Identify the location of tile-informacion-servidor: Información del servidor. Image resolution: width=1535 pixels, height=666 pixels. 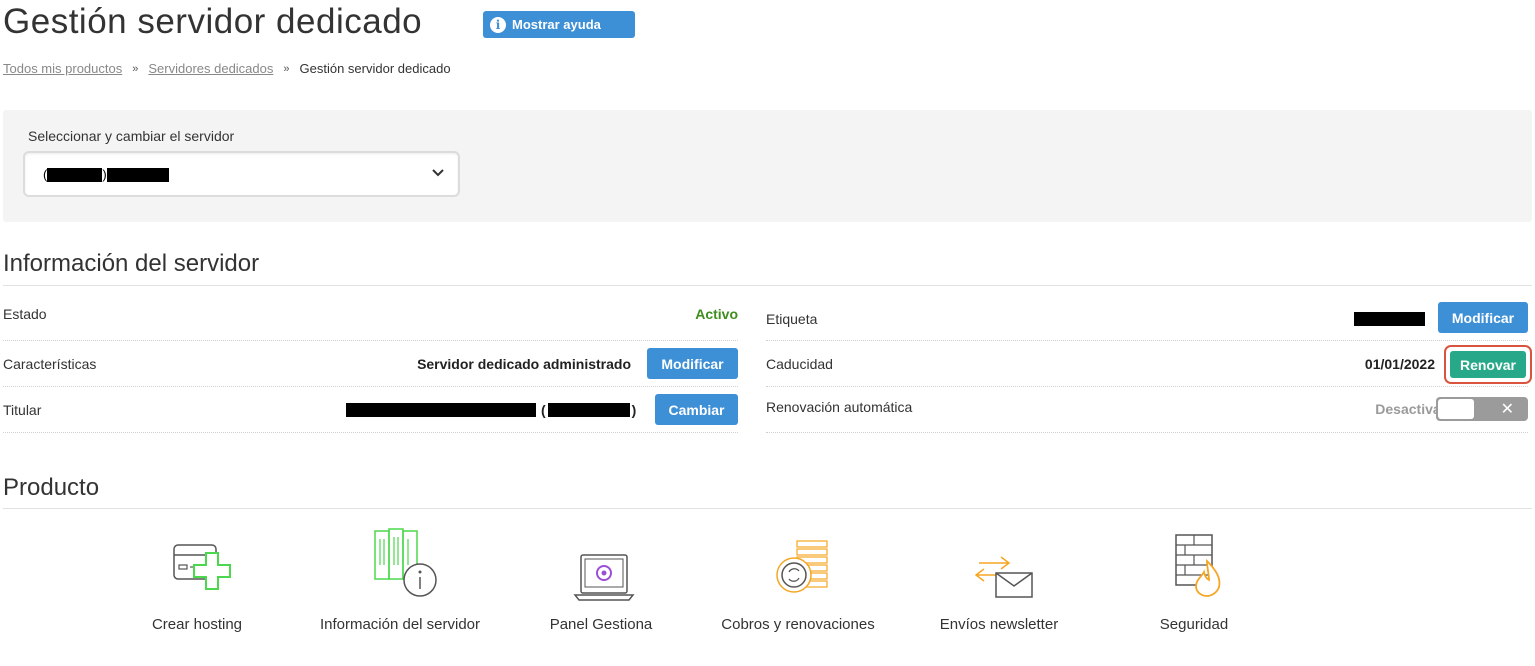
(400, 579).